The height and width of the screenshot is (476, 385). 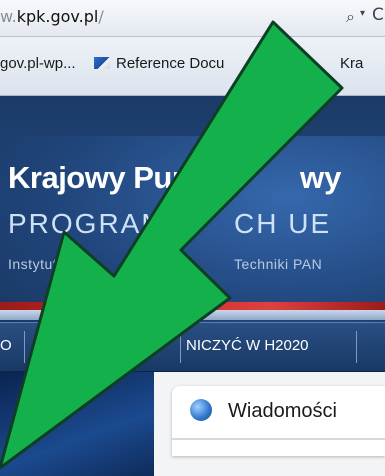 I want to click on favorite-label: Kra, so click(x=352, y=63).